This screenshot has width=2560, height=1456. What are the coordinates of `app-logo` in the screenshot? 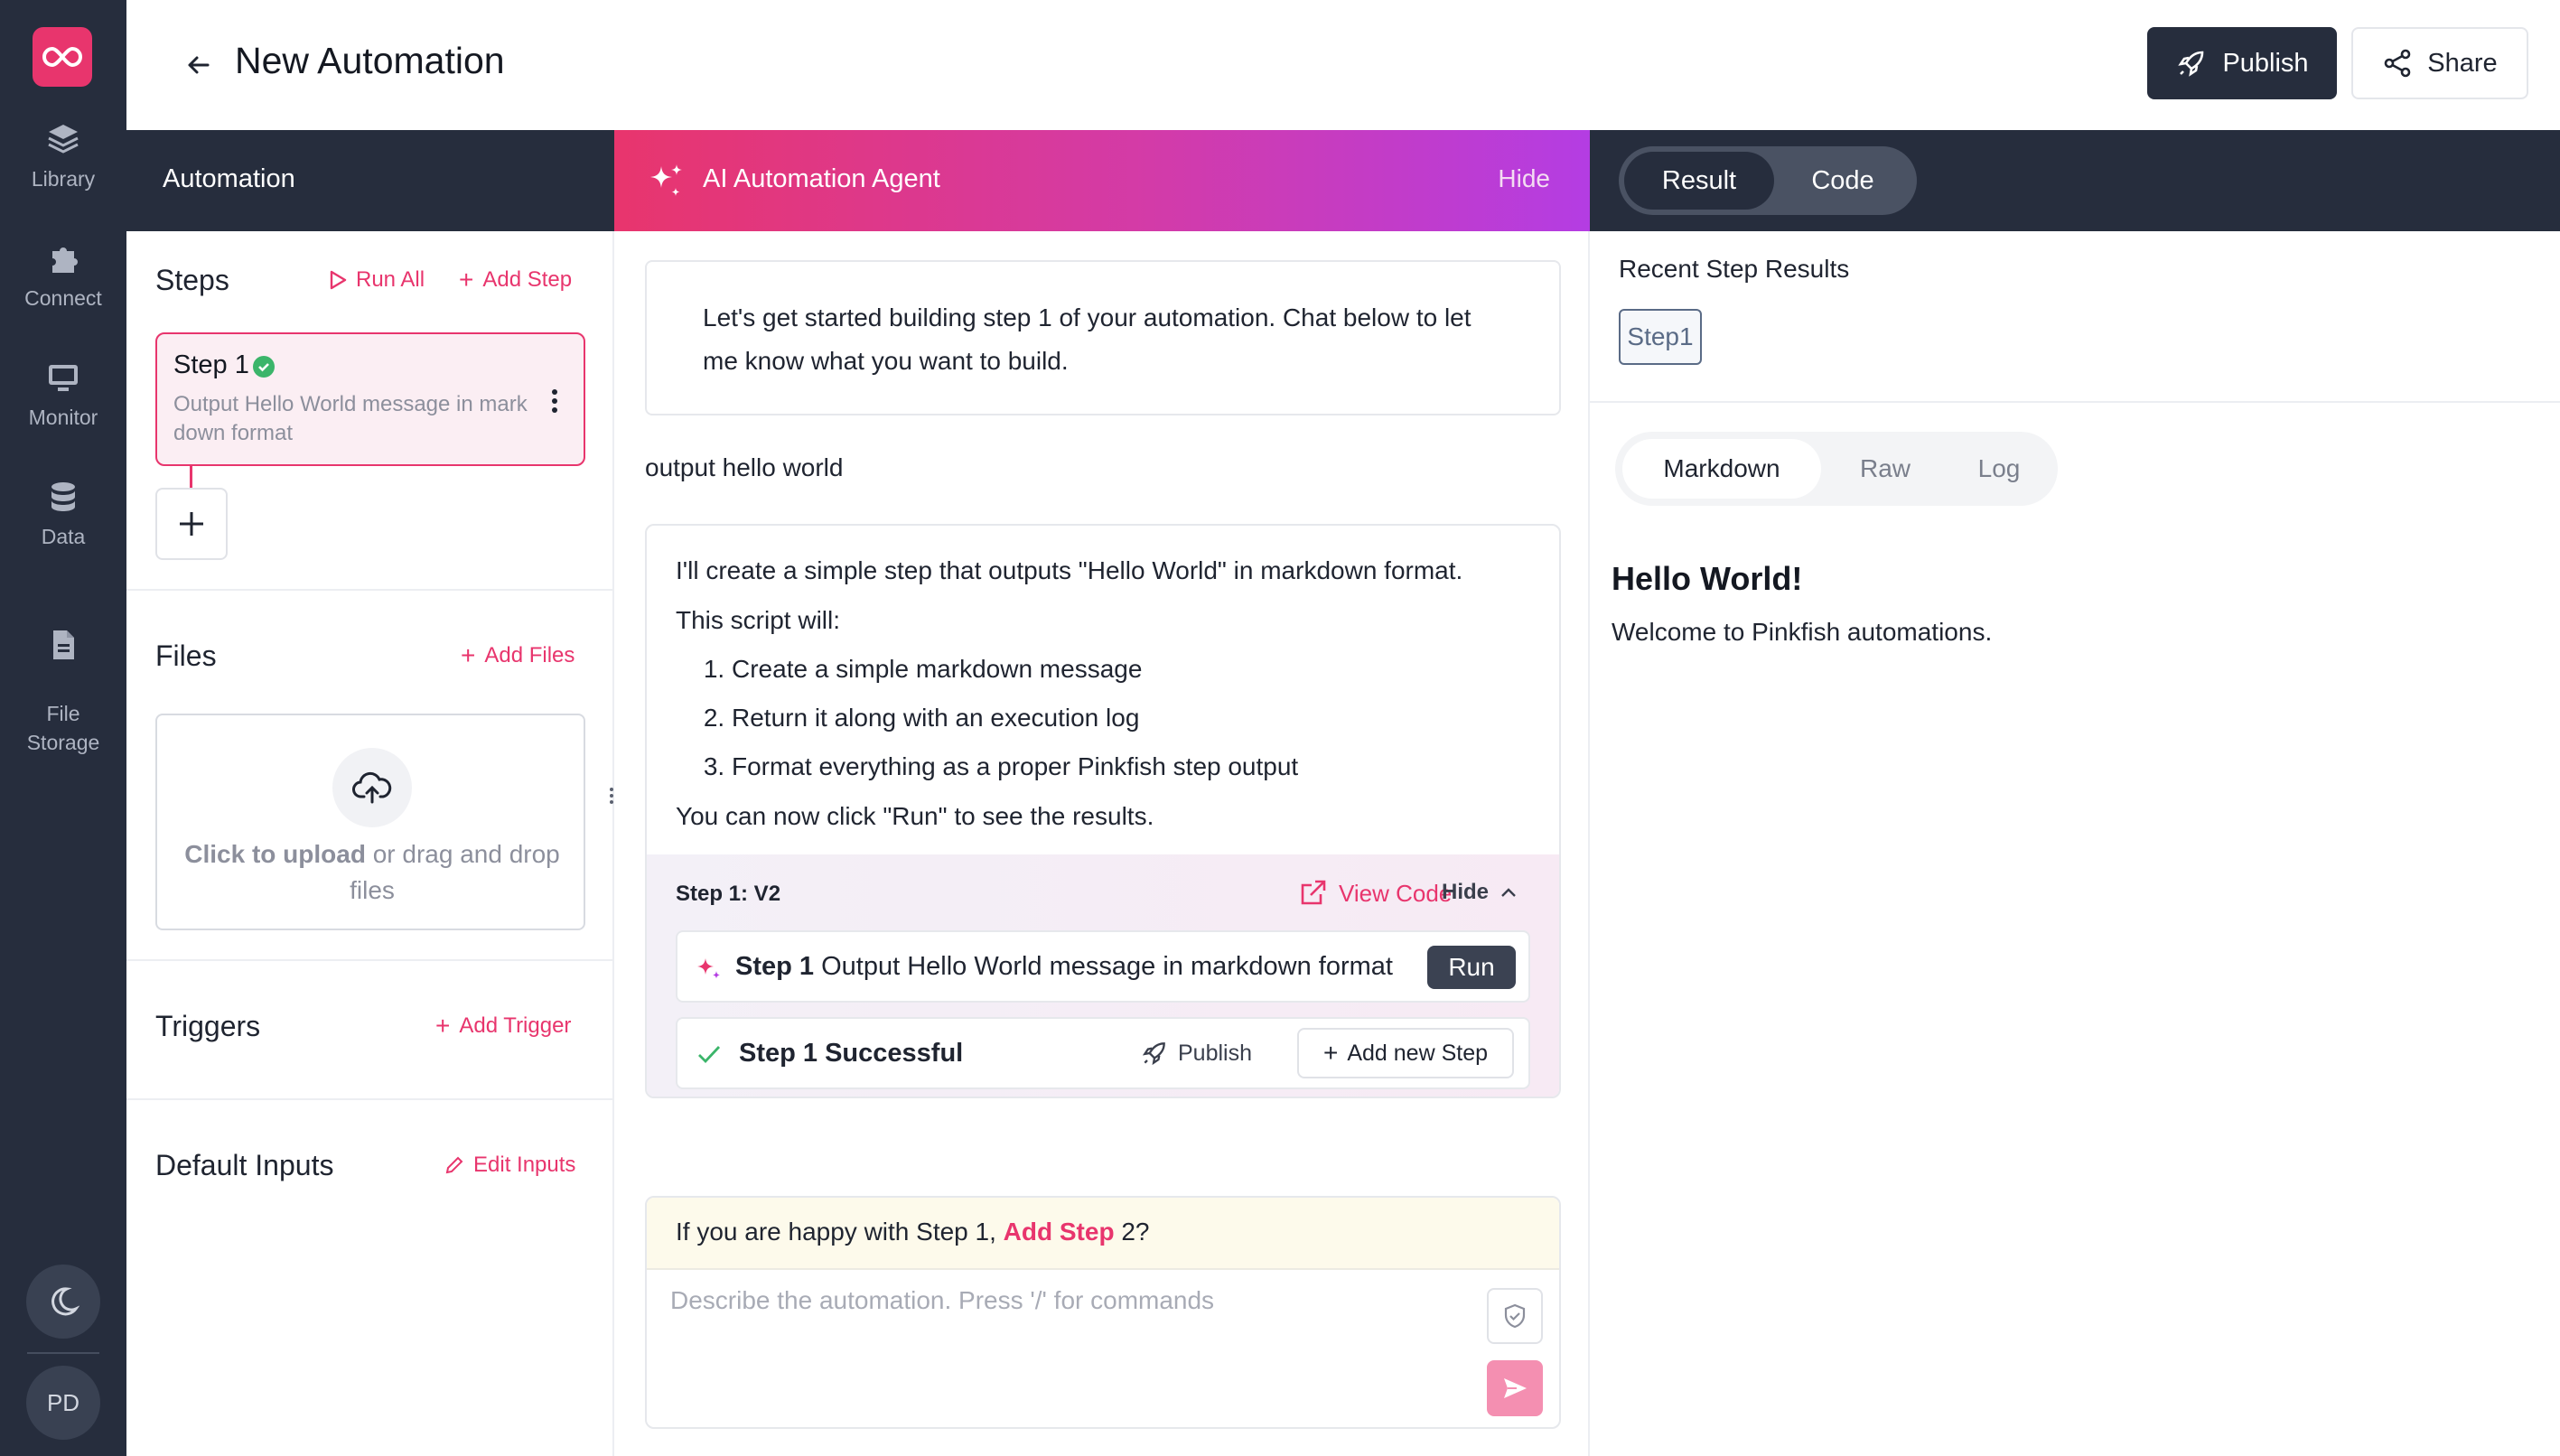 It's located at (62, 57).